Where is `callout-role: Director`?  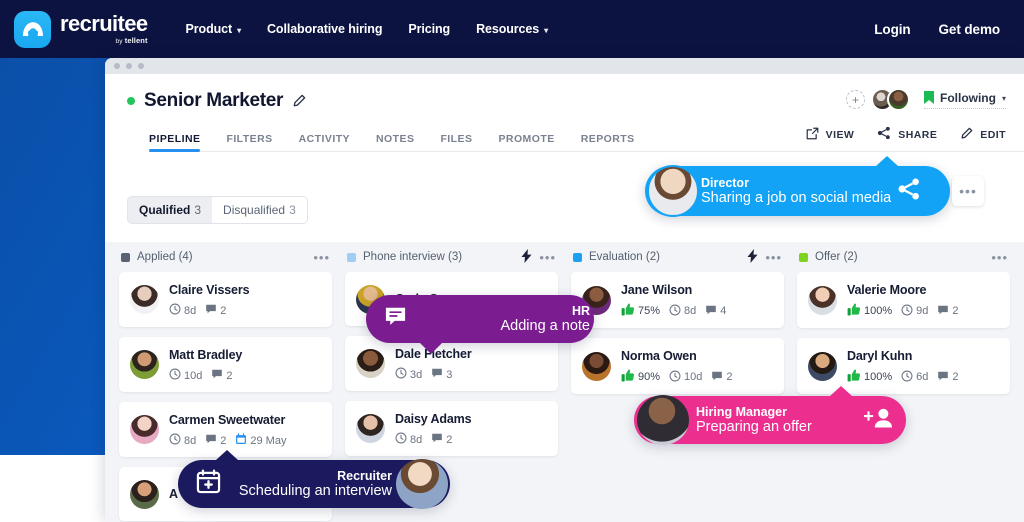
callout-role: Director is located at coordinates (725, 182).